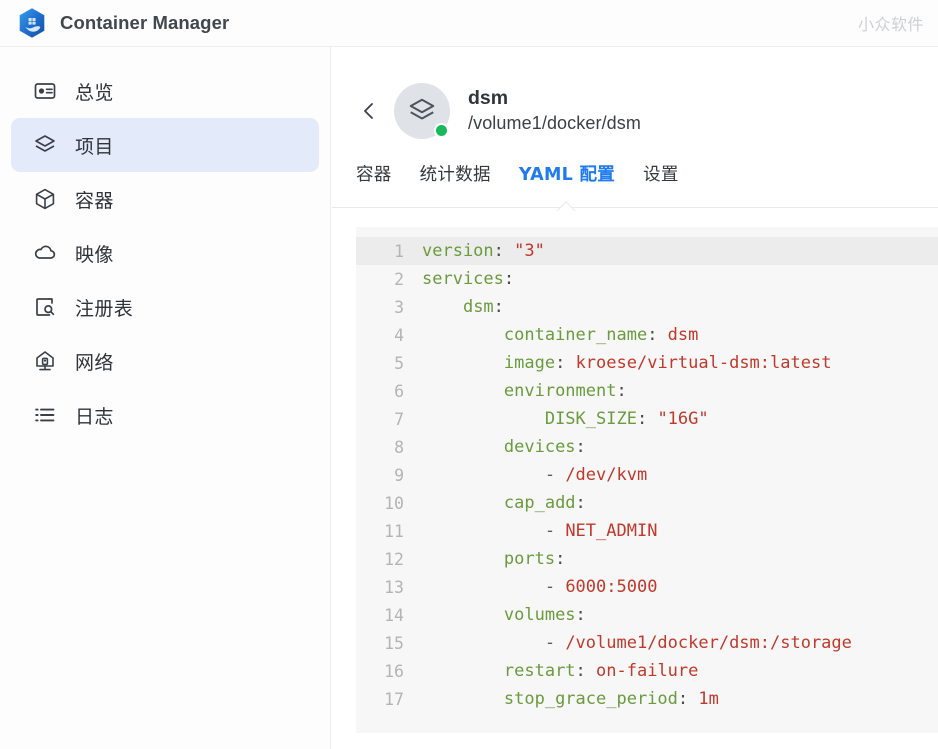 This screenshot has width=938, height=749. Describe the element at coordinates (399, 447) in the screenshot. I see `line-number: 8` at that location.